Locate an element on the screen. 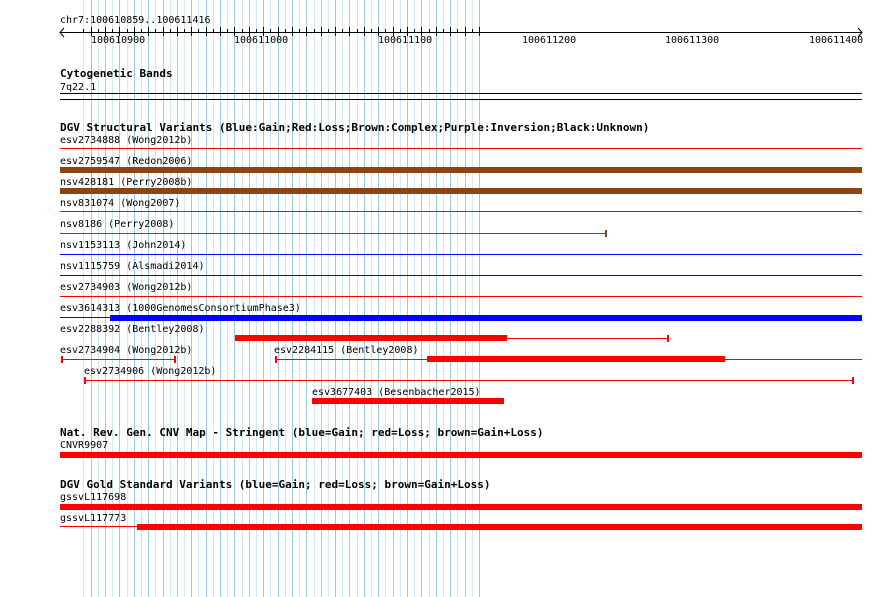 This screenshot has height=597, width=890. feature-label: esv3677403 (Besenbacher2015) is located at coordinates (396, 392).